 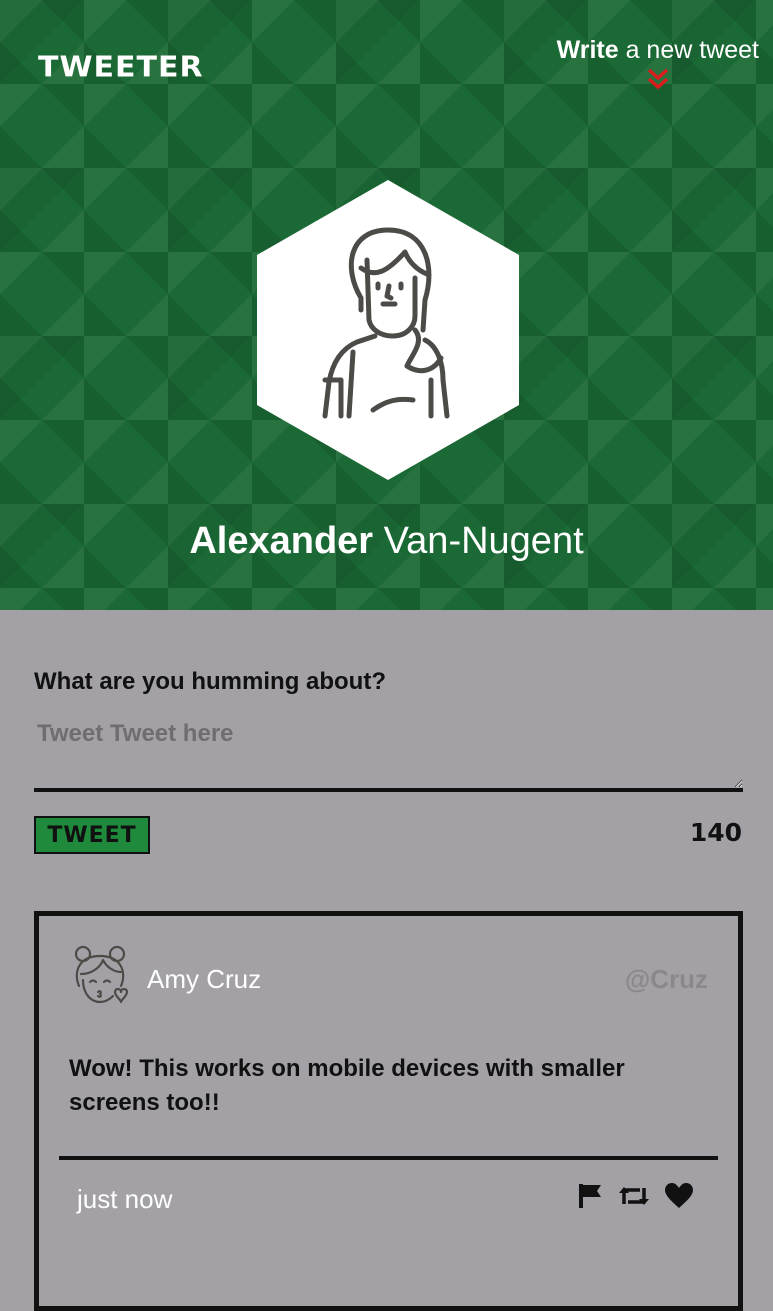 What do you see at coordinates (121, 67) in the screenshot?
I see `app-logo: TWEETER` at bounding box center [121, 67].